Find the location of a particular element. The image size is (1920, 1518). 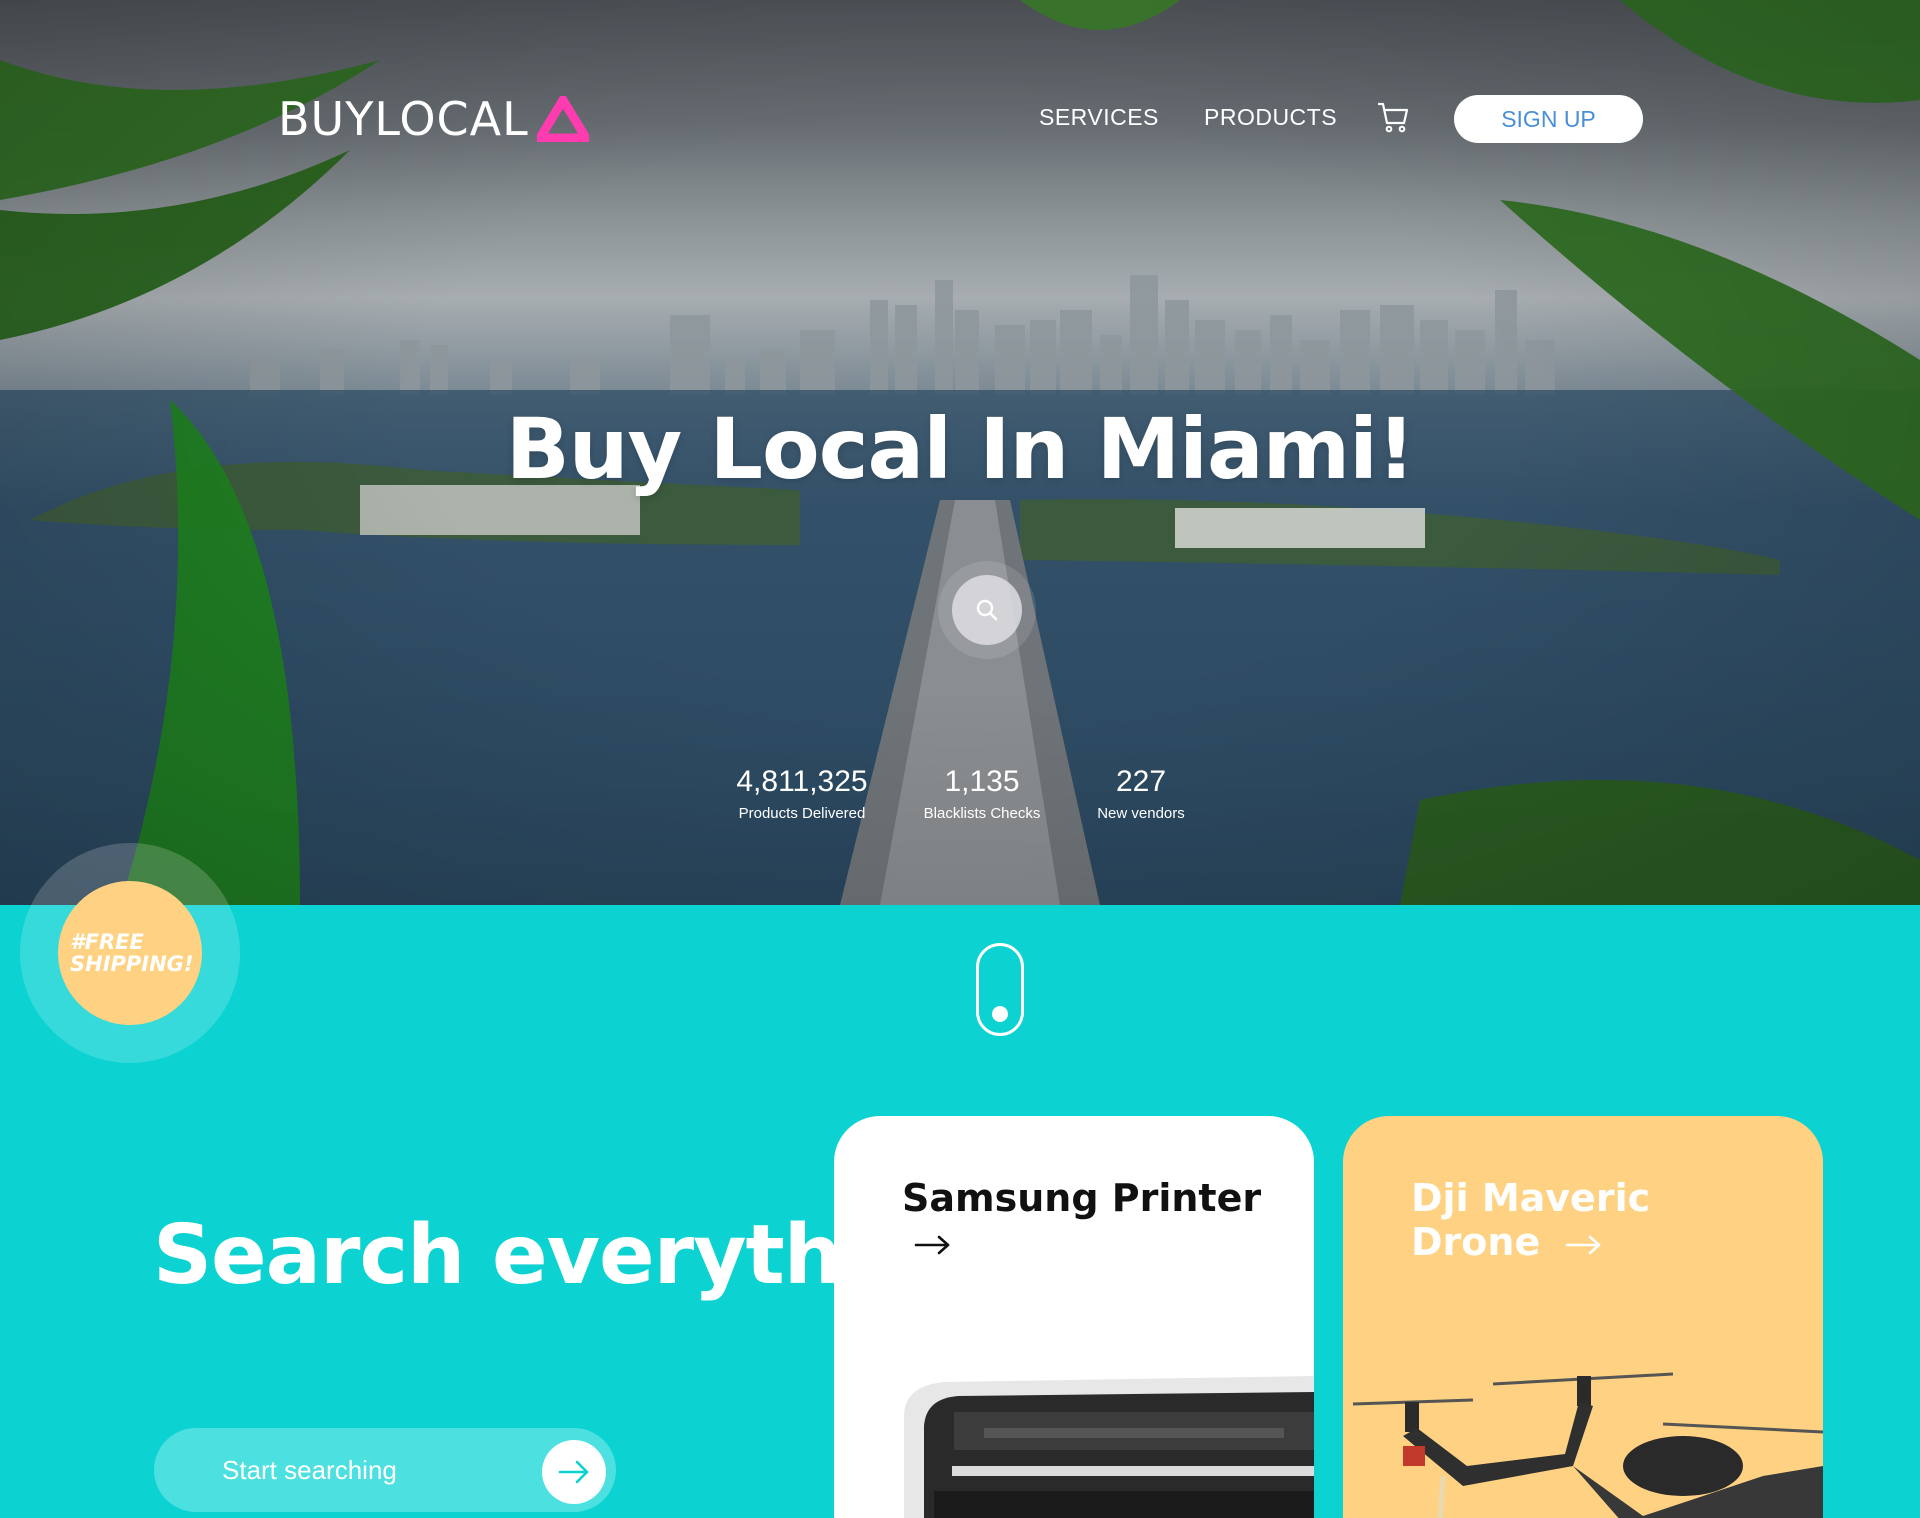

product-card-drone: Dji Maveric Drone is located at coordinates (1583, 1317).